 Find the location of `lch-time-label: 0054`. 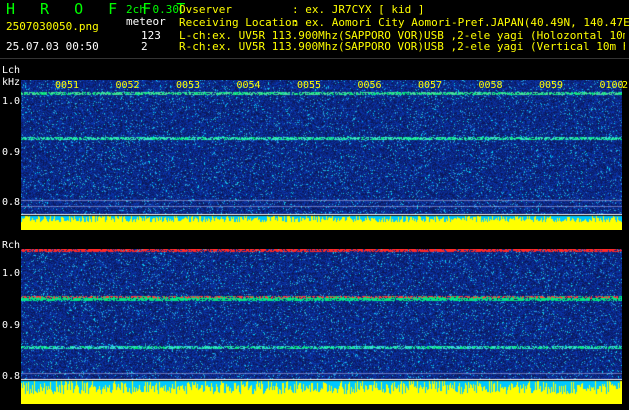

lch-time-label: 0054 is located at coordinates (248, 85).